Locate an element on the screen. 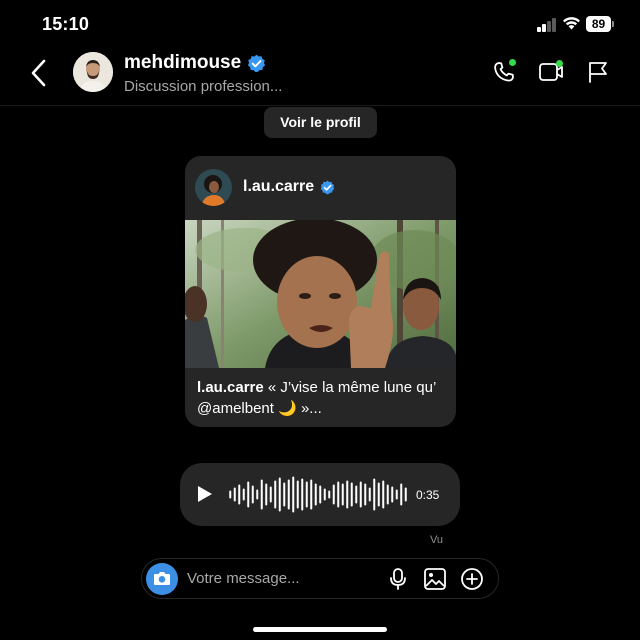 This screenshot has height=640, width=640. camera-button is located at coordinates (162, 579).